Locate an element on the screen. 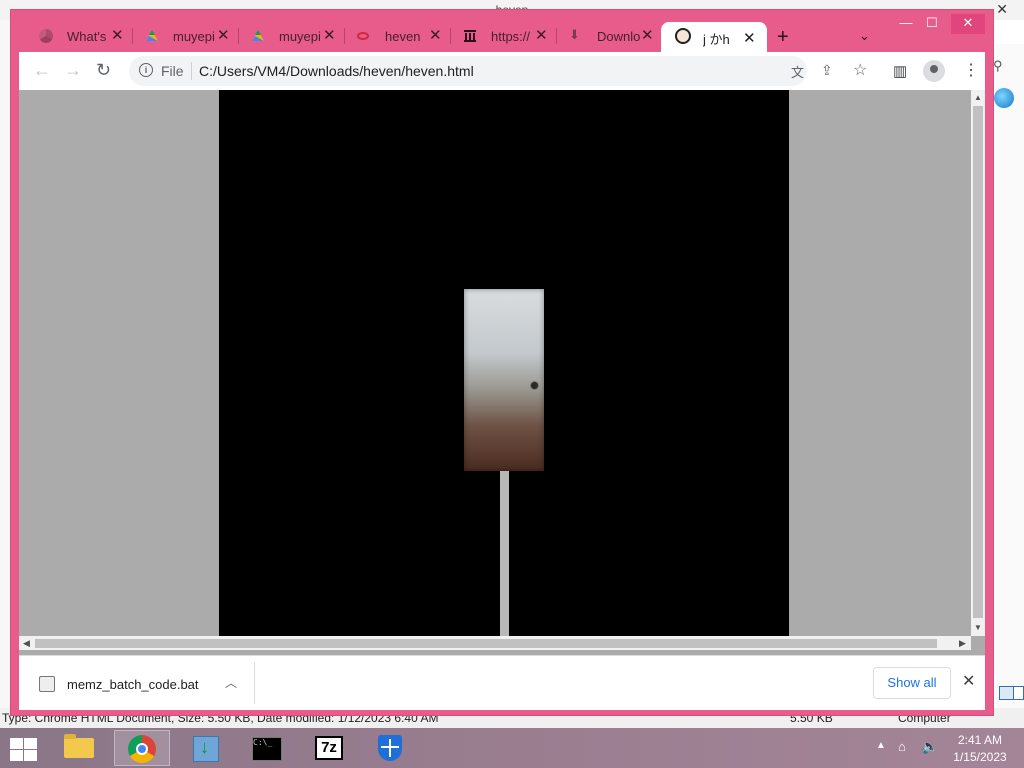  info-icon: i is located at coordinates (146, 70).